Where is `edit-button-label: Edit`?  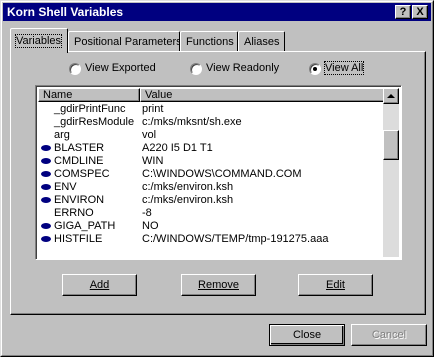 edit-button-label: Edit is located at coordinates (335, 285).